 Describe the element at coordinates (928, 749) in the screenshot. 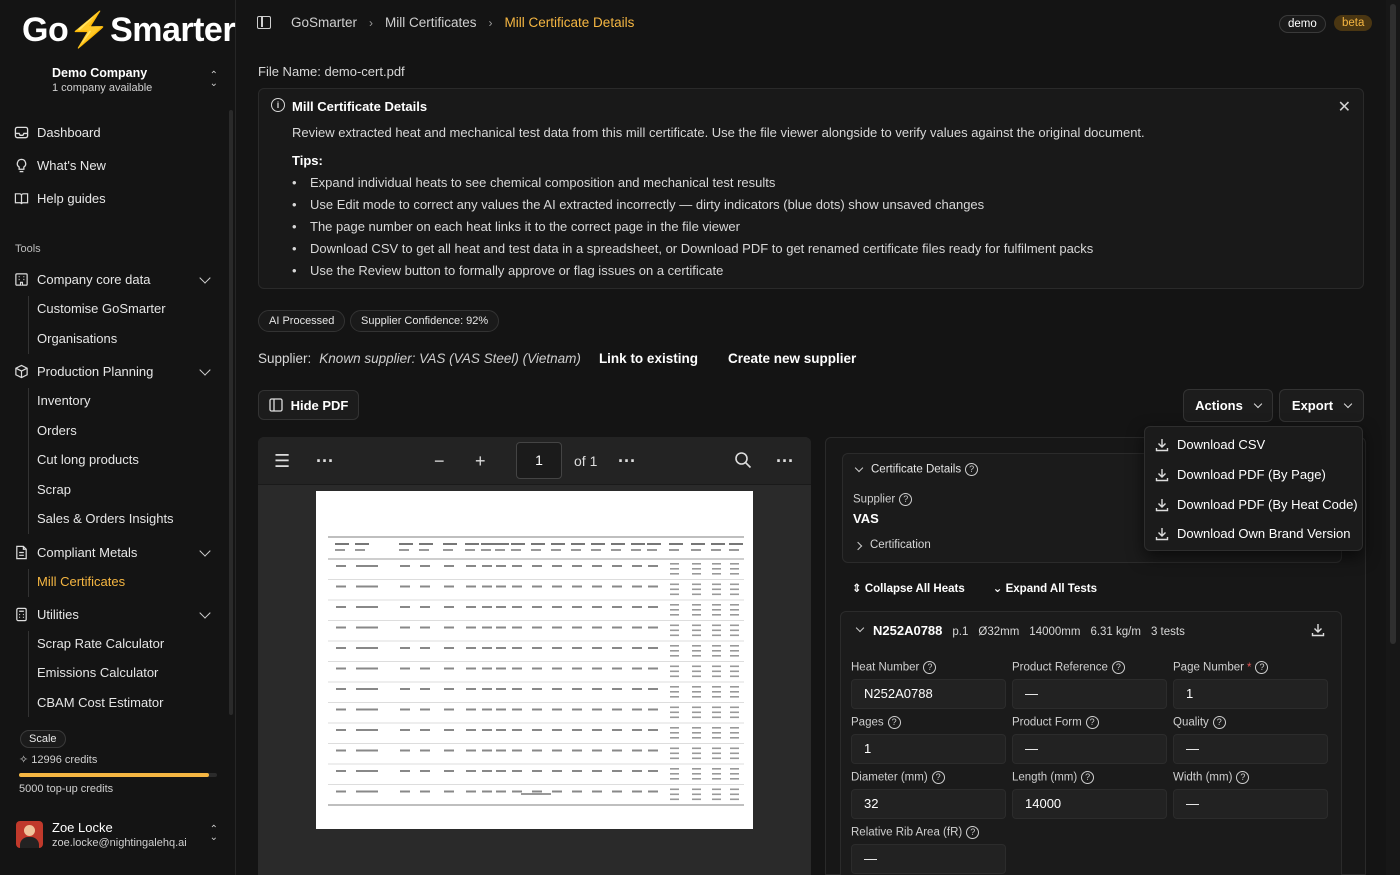

I see `pages-field: 1` at that location.